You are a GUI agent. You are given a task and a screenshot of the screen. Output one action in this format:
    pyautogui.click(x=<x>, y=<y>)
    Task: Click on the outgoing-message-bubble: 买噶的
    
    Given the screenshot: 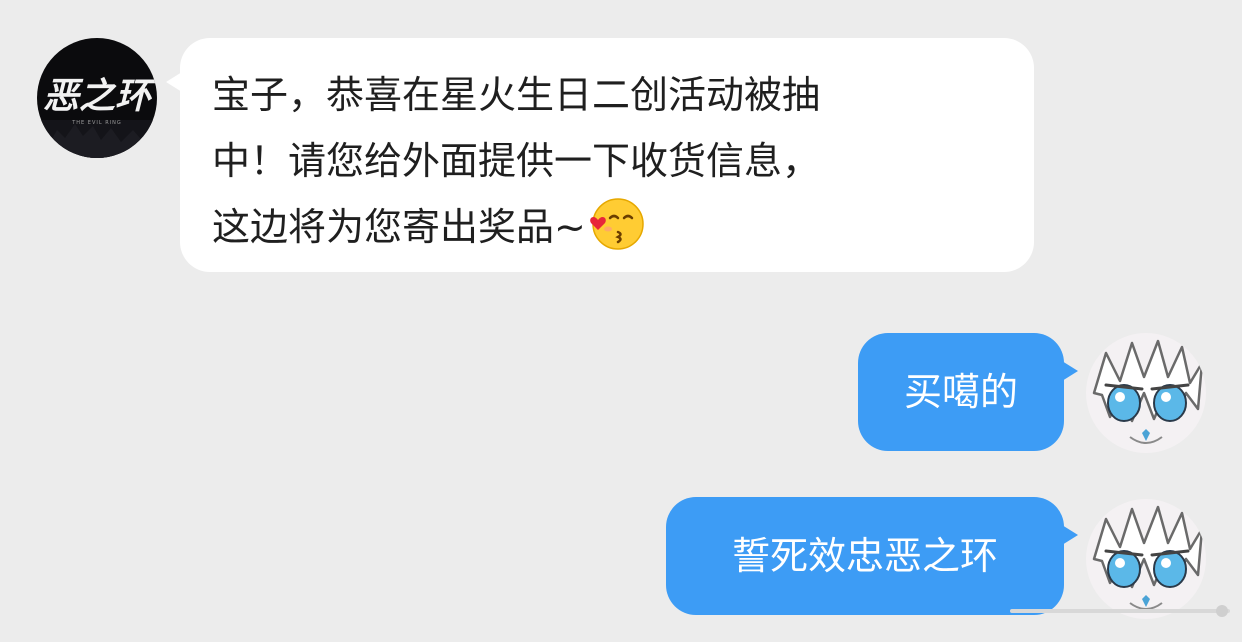 What is the action you would take?
    pyautogui.click(x=968, y=392)
    